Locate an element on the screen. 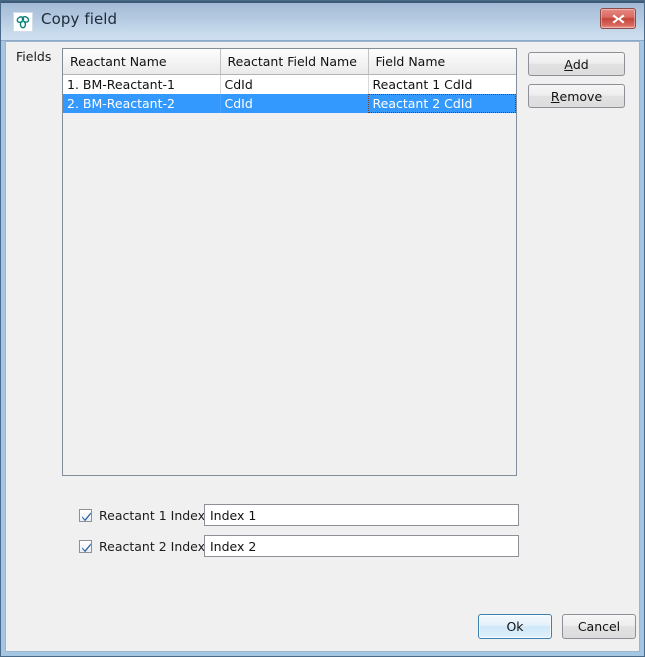 Image resolution: width=645 pixels, height=657 pixels. add-button: Add is located at coordinates (576, 64).